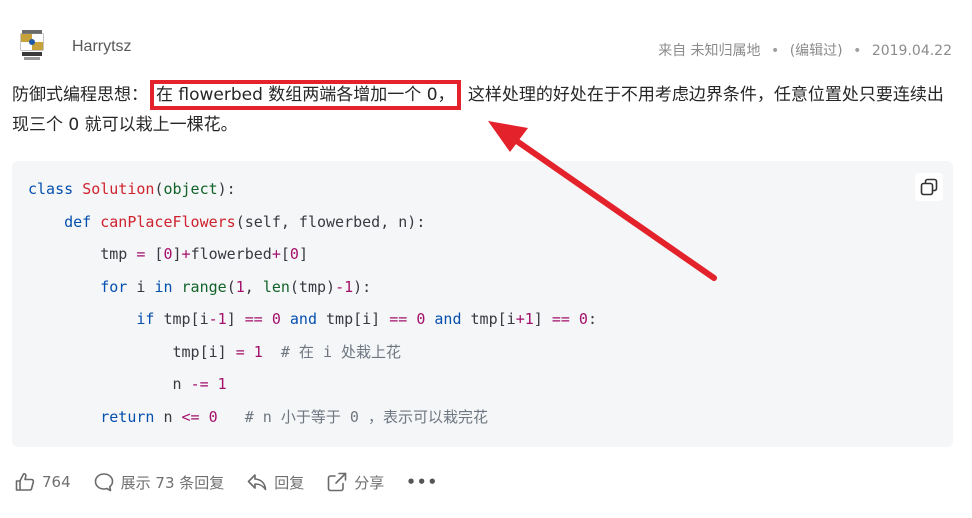  Describe the element at coordinates (168, 254) in the screenshot. I see `code-line: tmp = [0]+flowerbed+[0]` at that location.